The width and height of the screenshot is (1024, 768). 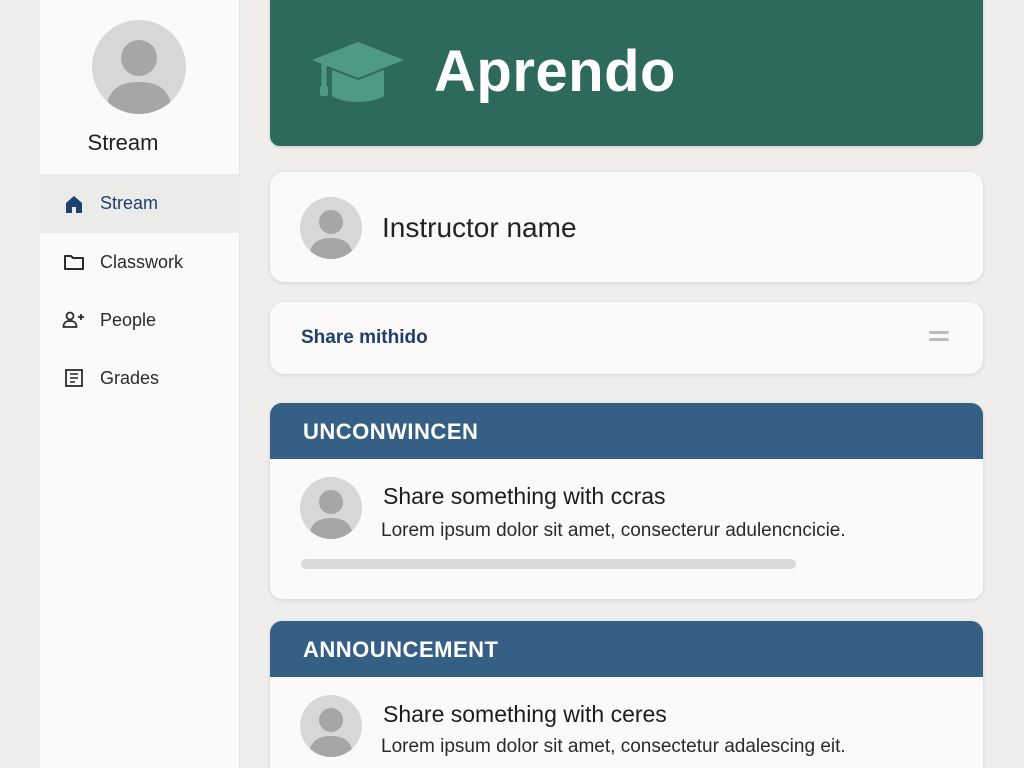 I want to click on post-heading: Share something with ceres, so click(x=525, y=714).